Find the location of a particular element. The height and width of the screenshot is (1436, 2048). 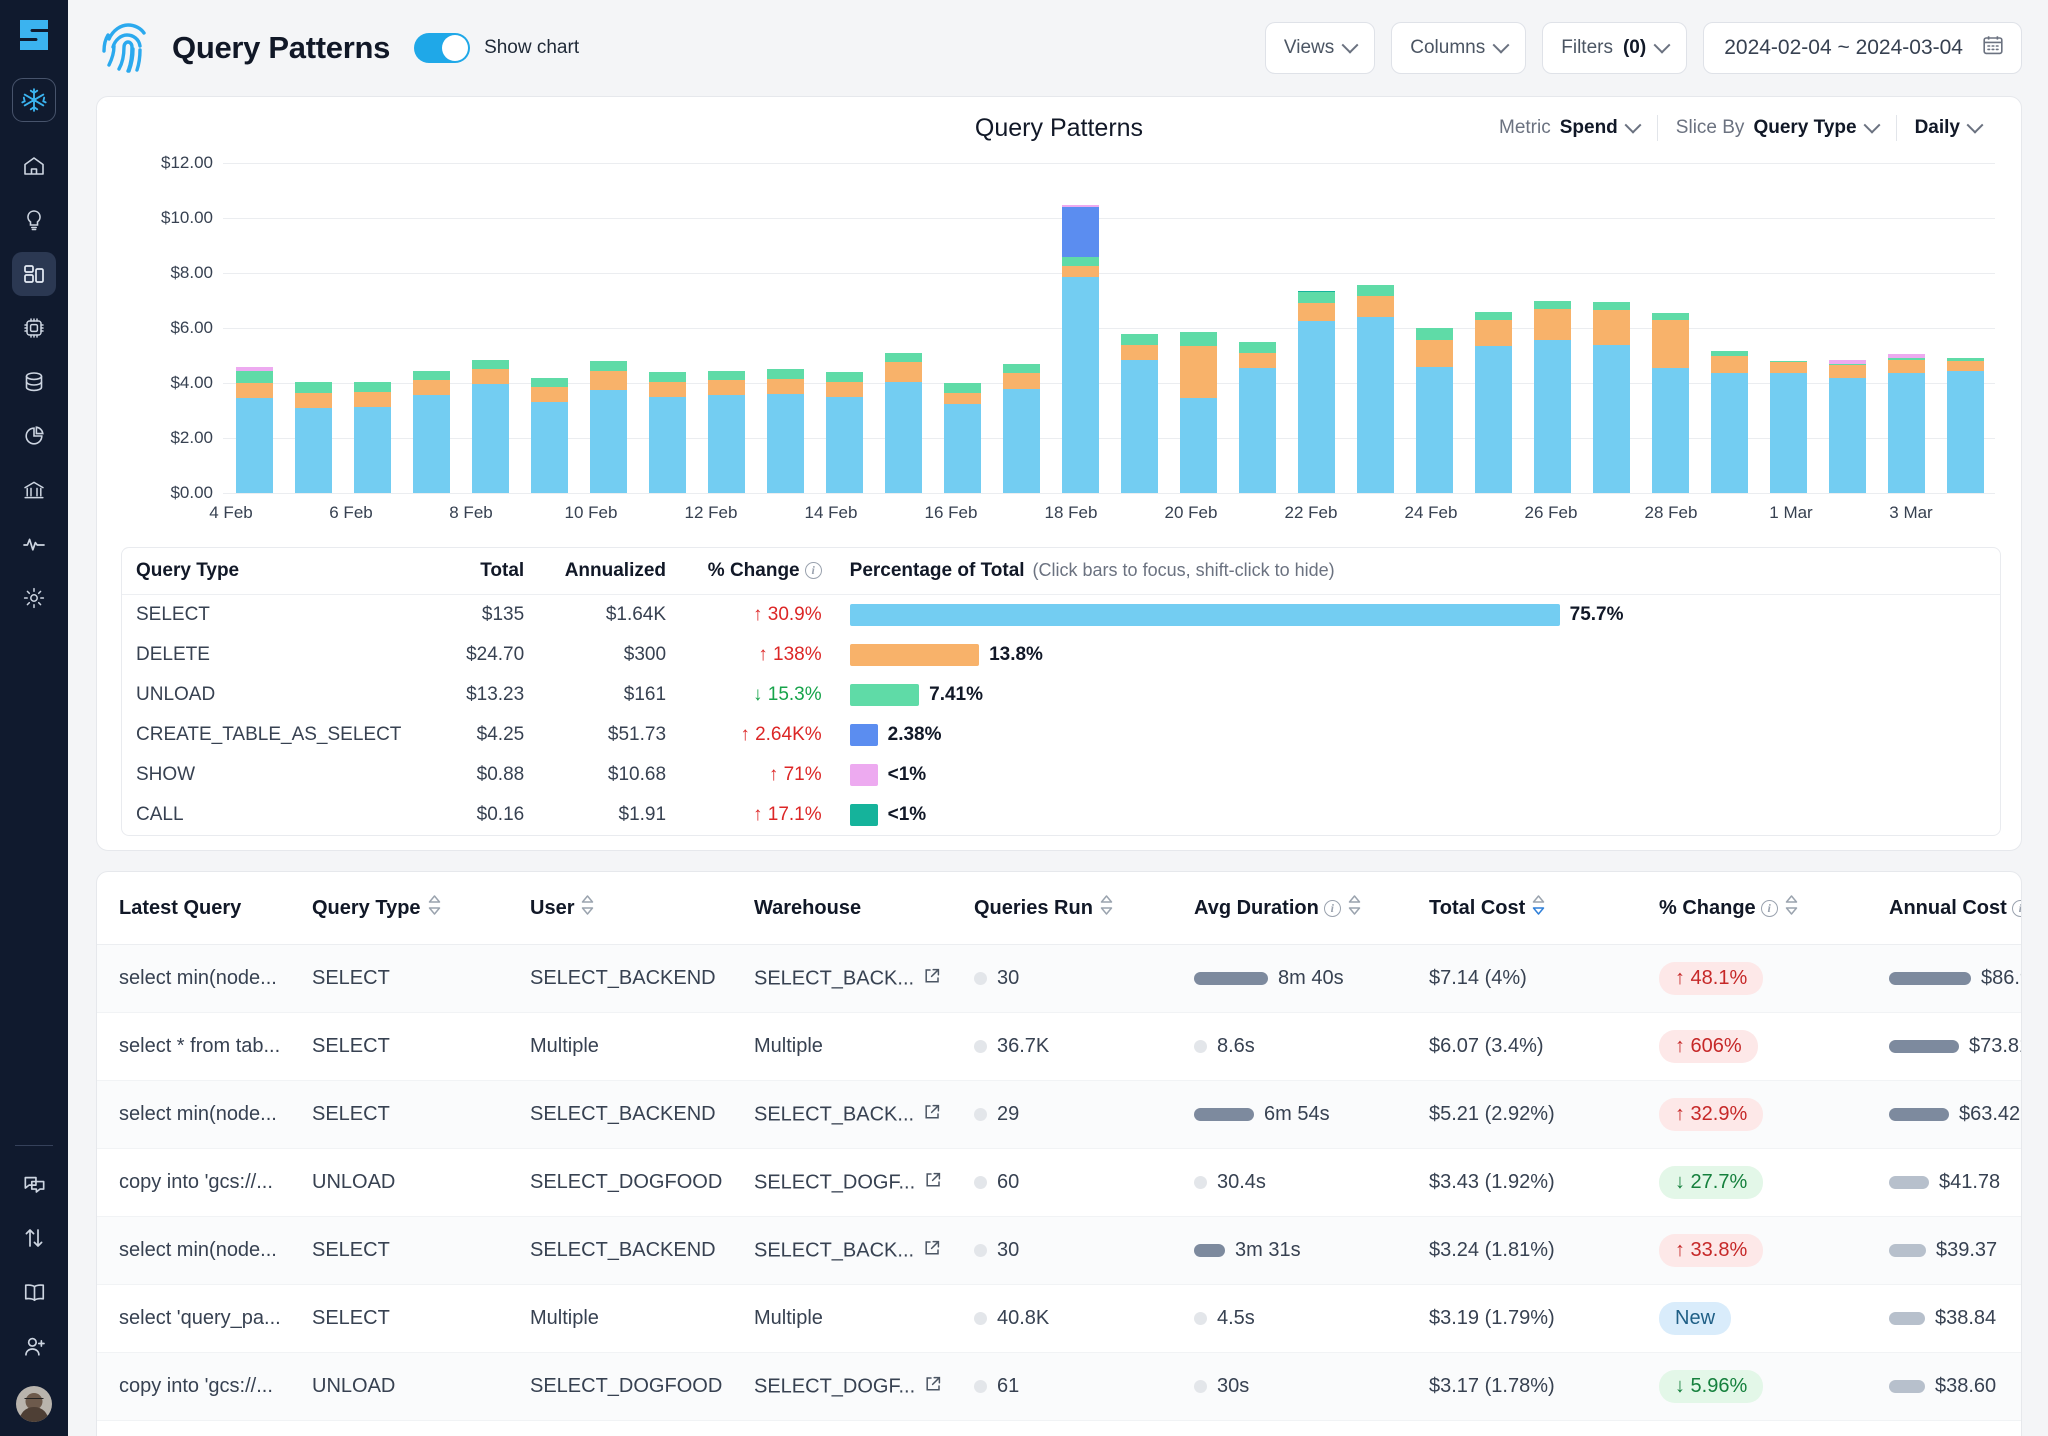

views-button: Views is located at coordinates (1320, 48).